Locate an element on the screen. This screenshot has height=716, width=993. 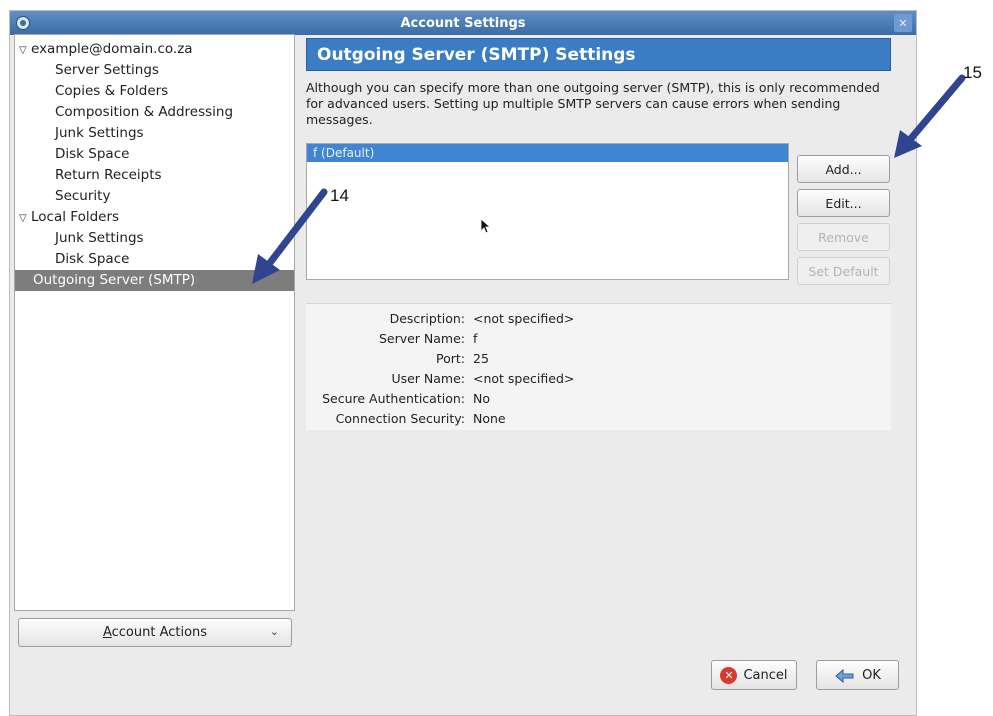
tree-item-label: Copies & Folders is located at coordinates (112, 91).